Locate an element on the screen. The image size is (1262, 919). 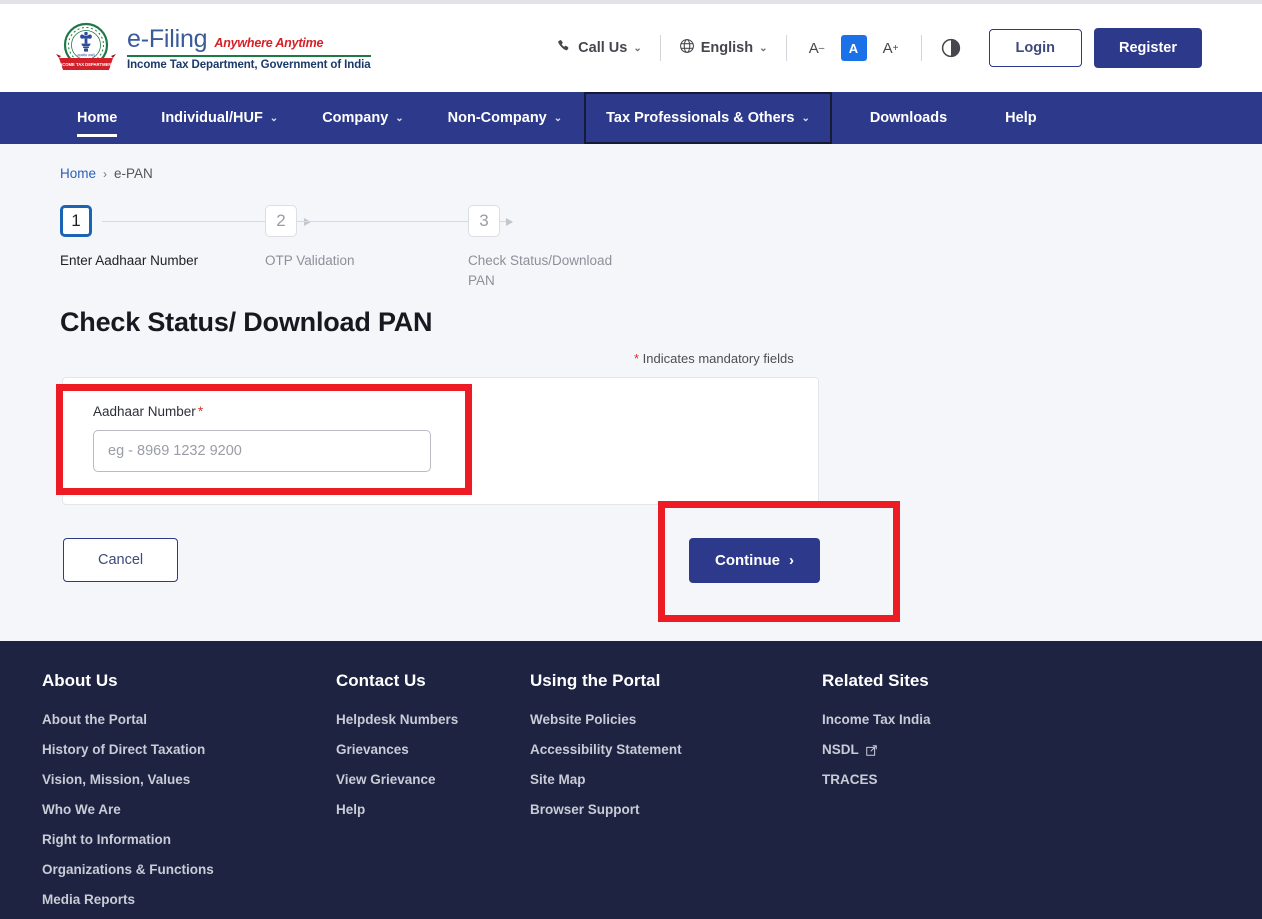
step-label: OTP Validation is located at coordinates (310, 260).